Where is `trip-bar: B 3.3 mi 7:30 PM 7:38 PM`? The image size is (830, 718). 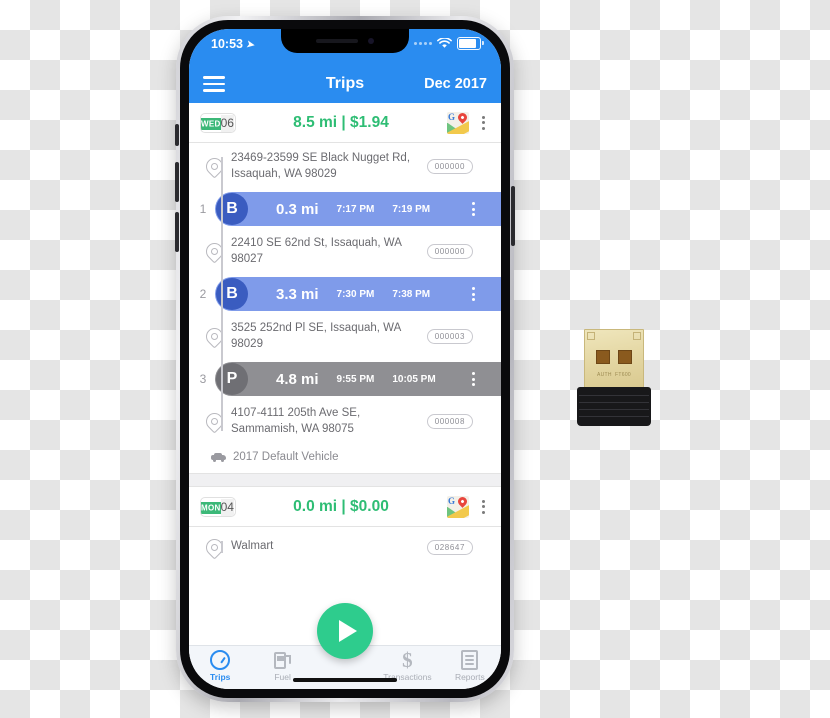 trip-bar: B 3.3 mi 7:30 PM 7:38 PM is located at coordinates (358, 294).